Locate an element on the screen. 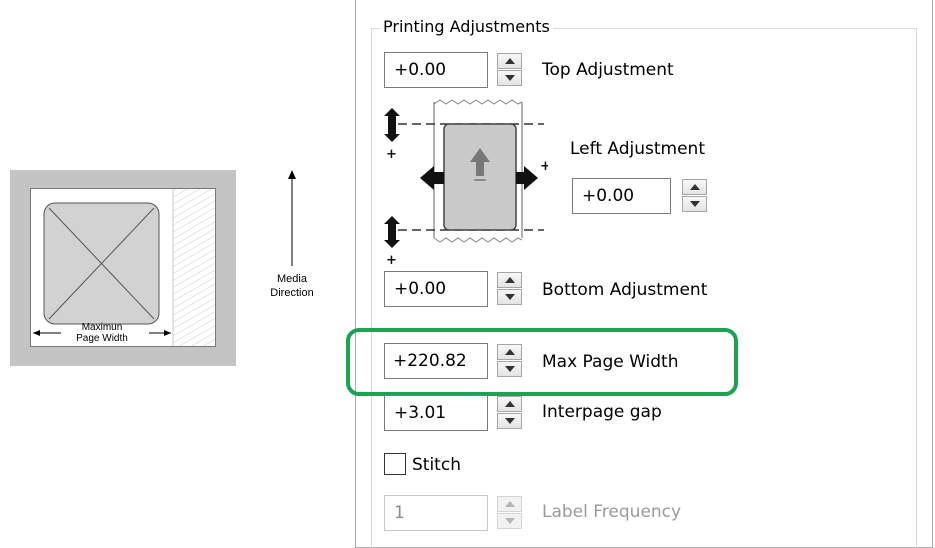 Image resolution: width=935 pixels, height=548 pixels. left-adjustment-label: Left Adjustment is located at coordinates (637, 149).